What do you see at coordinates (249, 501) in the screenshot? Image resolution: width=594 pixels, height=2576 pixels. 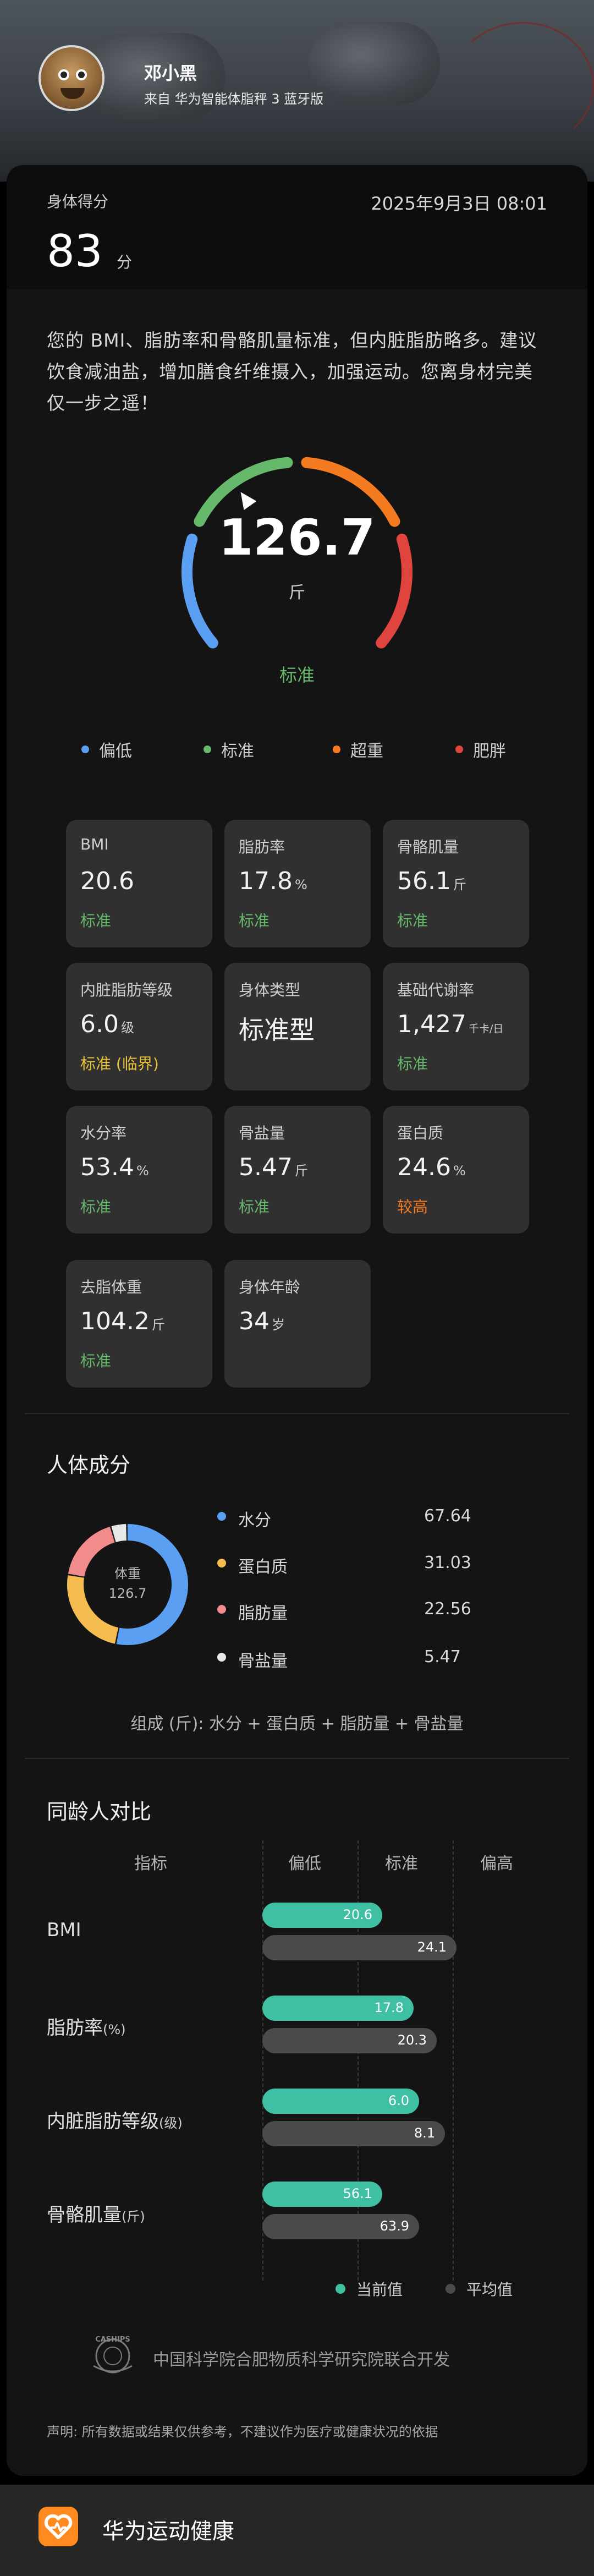 I see `gauge-pointer-icon` at bounding box center [249, 501].